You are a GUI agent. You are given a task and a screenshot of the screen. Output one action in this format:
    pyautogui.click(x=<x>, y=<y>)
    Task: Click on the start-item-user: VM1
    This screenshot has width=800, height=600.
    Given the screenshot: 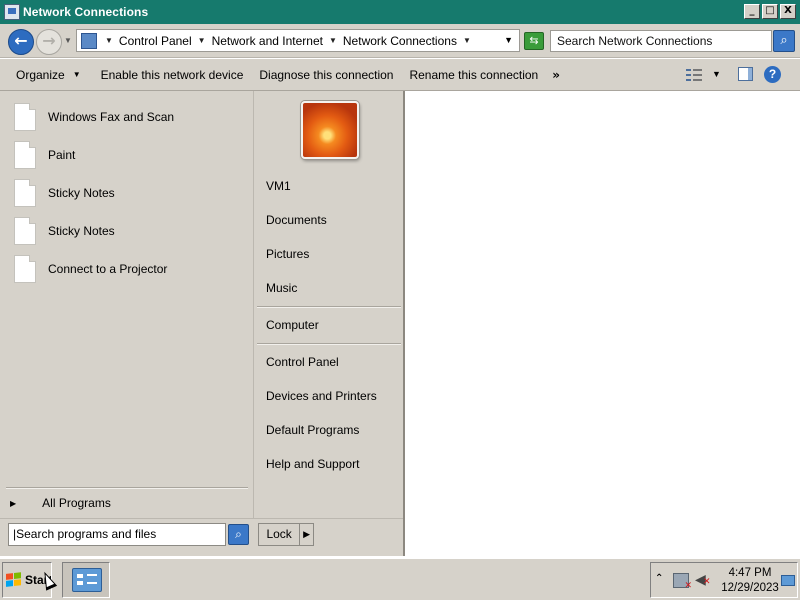 What is the action you would take?
    pyautogui.click(x=278, y=186)
    